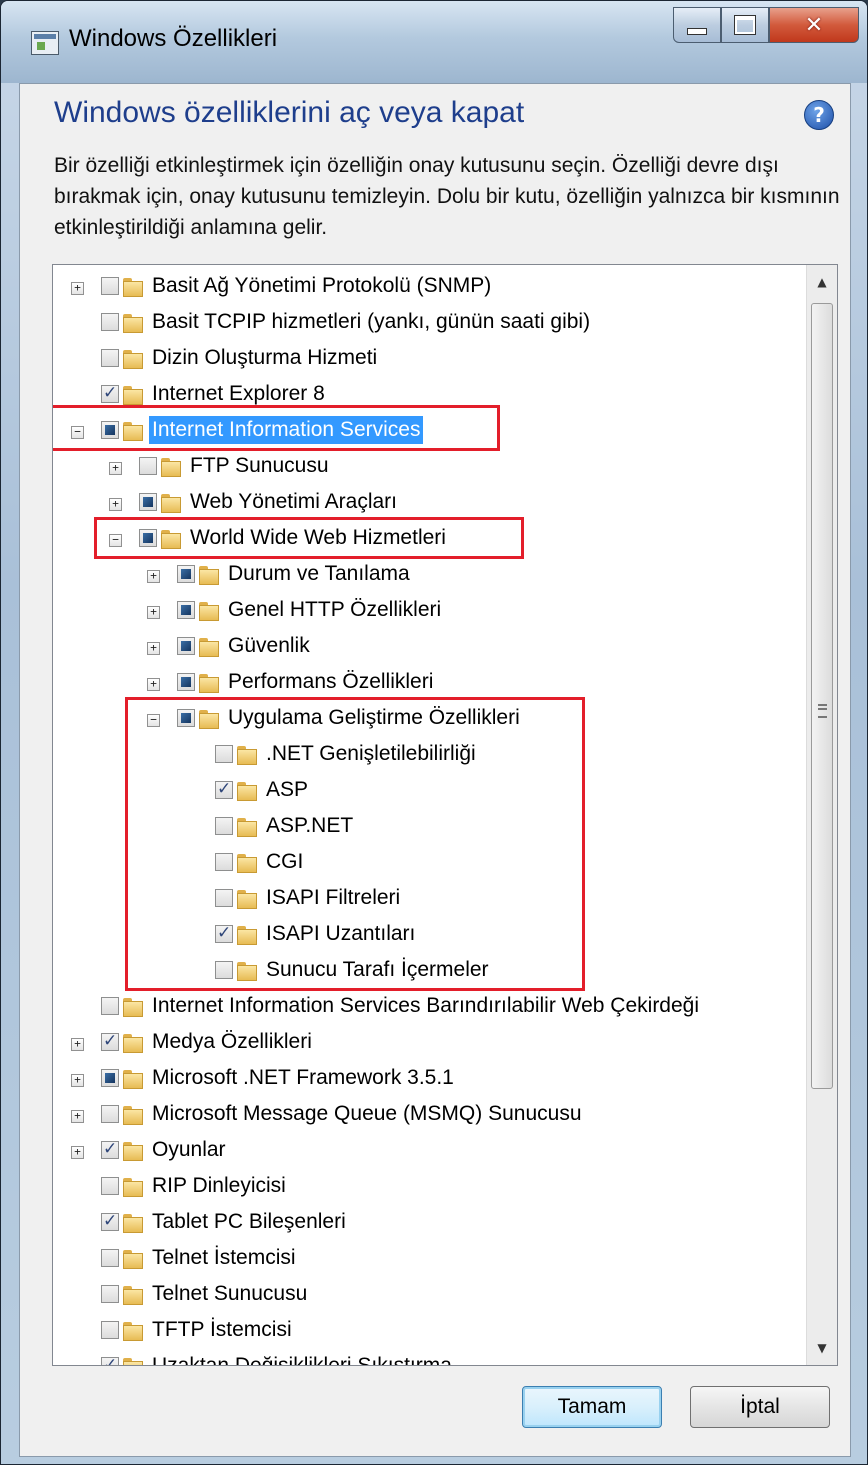 The width and height of the screenshot is (868, 1465). I want to click on tree-item: + Performans Özellikleri, so click(429, 683).